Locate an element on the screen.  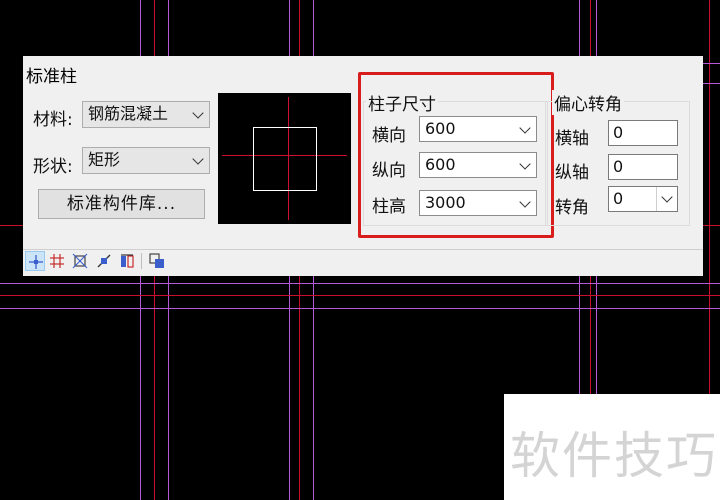
rotation-dropdown-button is located at coordinates (666, 199).